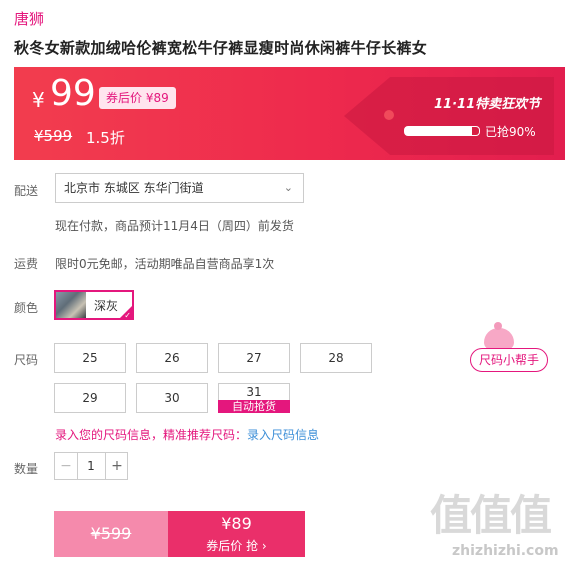 Image resolution: width=581 pixels, height=567 pixels. What do you see at coordinates (106, 306) in the screenshot?
I see `color-option-label: 深灰` at bounding box center [106, 306].